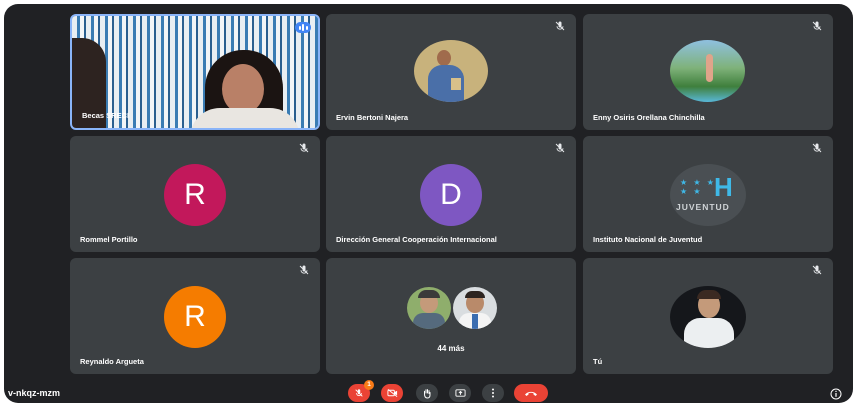 Image resolution: width=857 pixels, height=407 pixels. What do you see at coordinates (369, 385) in the screenshot?
I see `notification-badge: 1` at bounding box center [369, 385].